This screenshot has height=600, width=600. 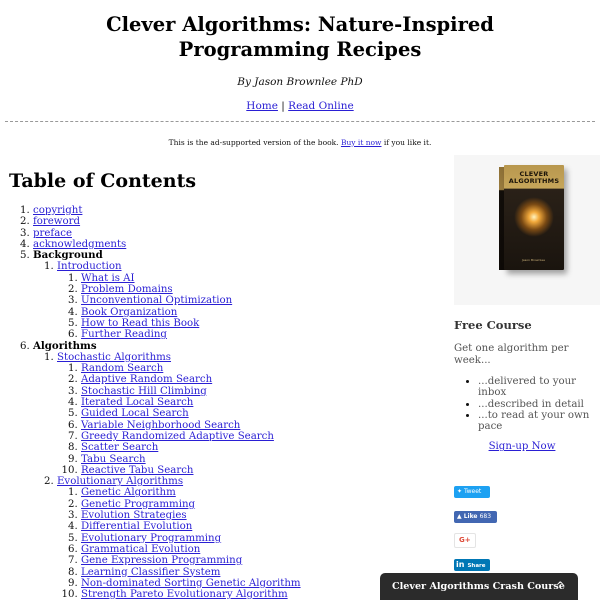 I want to click on home-link: Home, so click(x=262, y=106).